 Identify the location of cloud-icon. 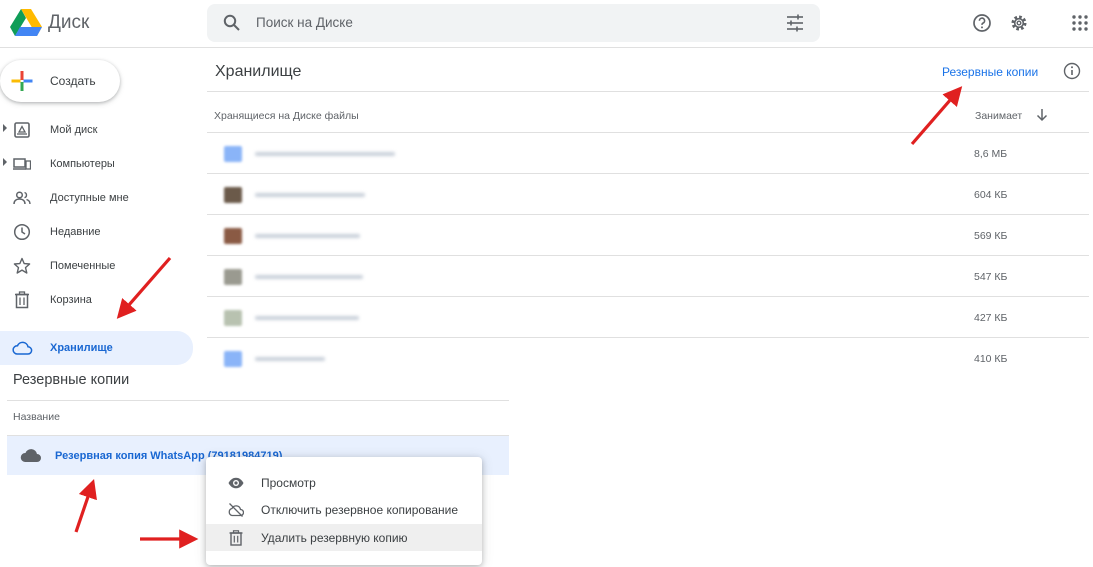
(22, 348).